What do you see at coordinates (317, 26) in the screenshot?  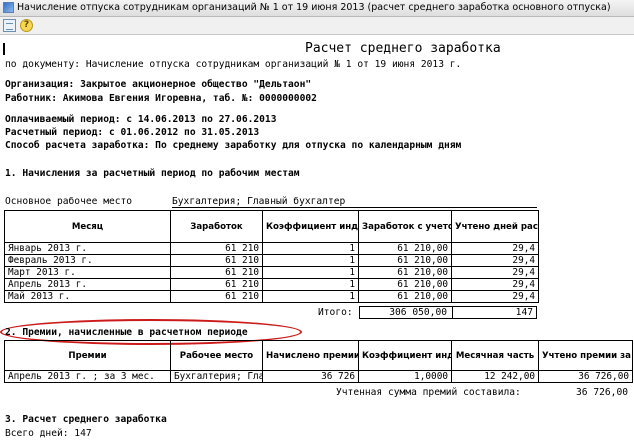 I see `toolbar: ?` at bounding box center [317, 26].